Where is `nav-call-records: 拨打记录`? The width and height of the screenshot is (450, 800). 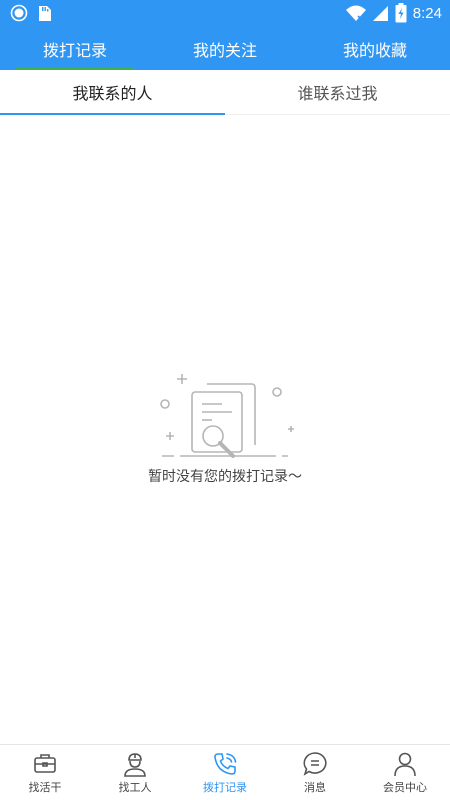
nav-call-records: 拨打记录 is located at coordinates (225, 772).